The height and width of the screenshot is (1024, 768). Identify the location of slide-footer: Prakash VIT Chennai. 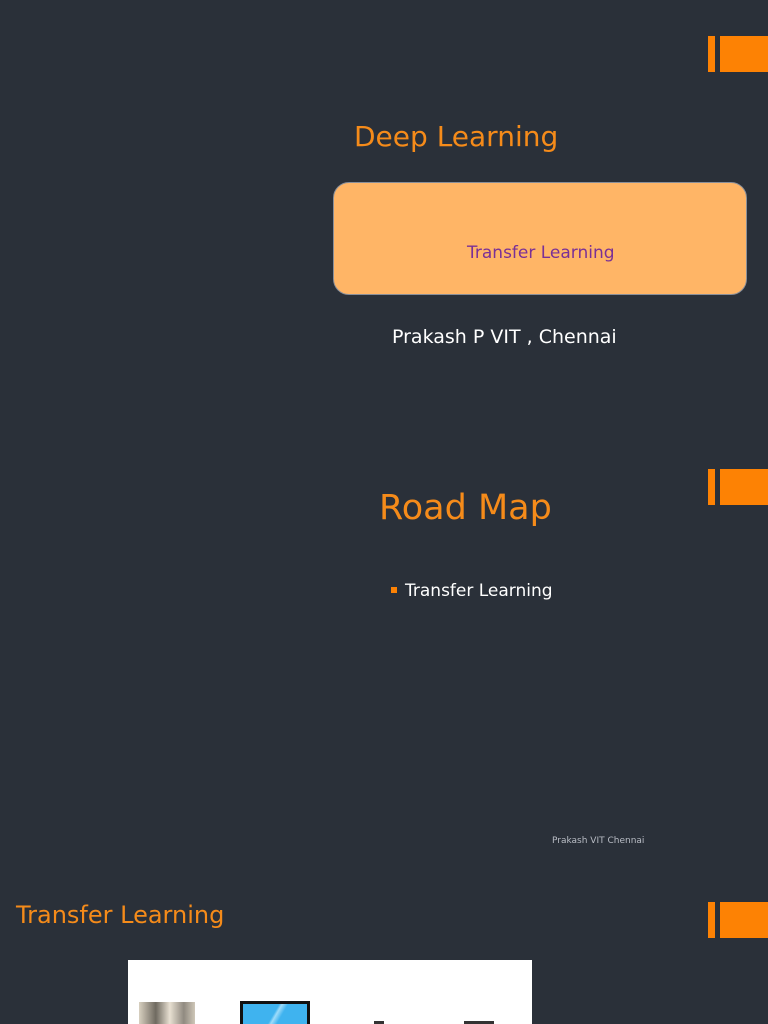
(598, 841).